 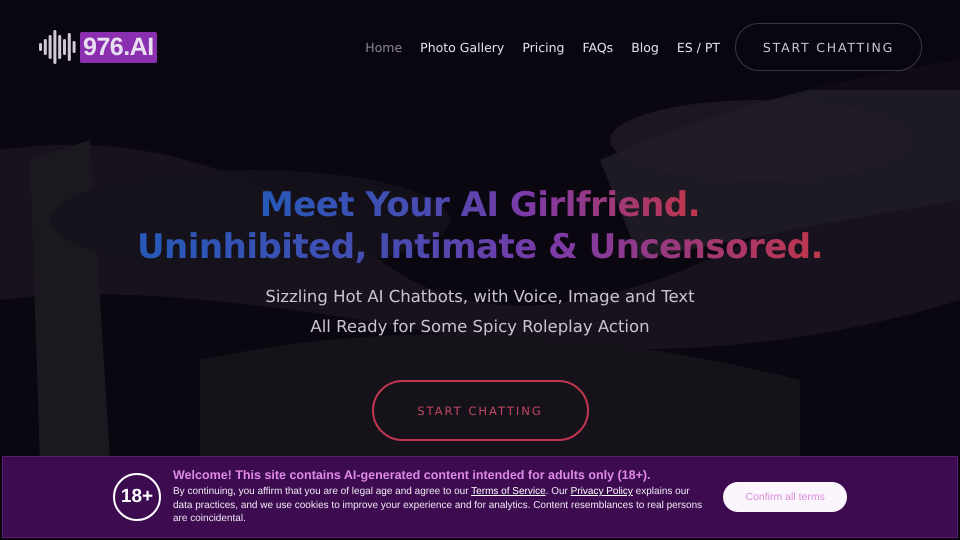 What do you see at coordinates (508, 492) in the screenshot?
I see `policy-link: Terms of Service` at bounding box center [508, 492].